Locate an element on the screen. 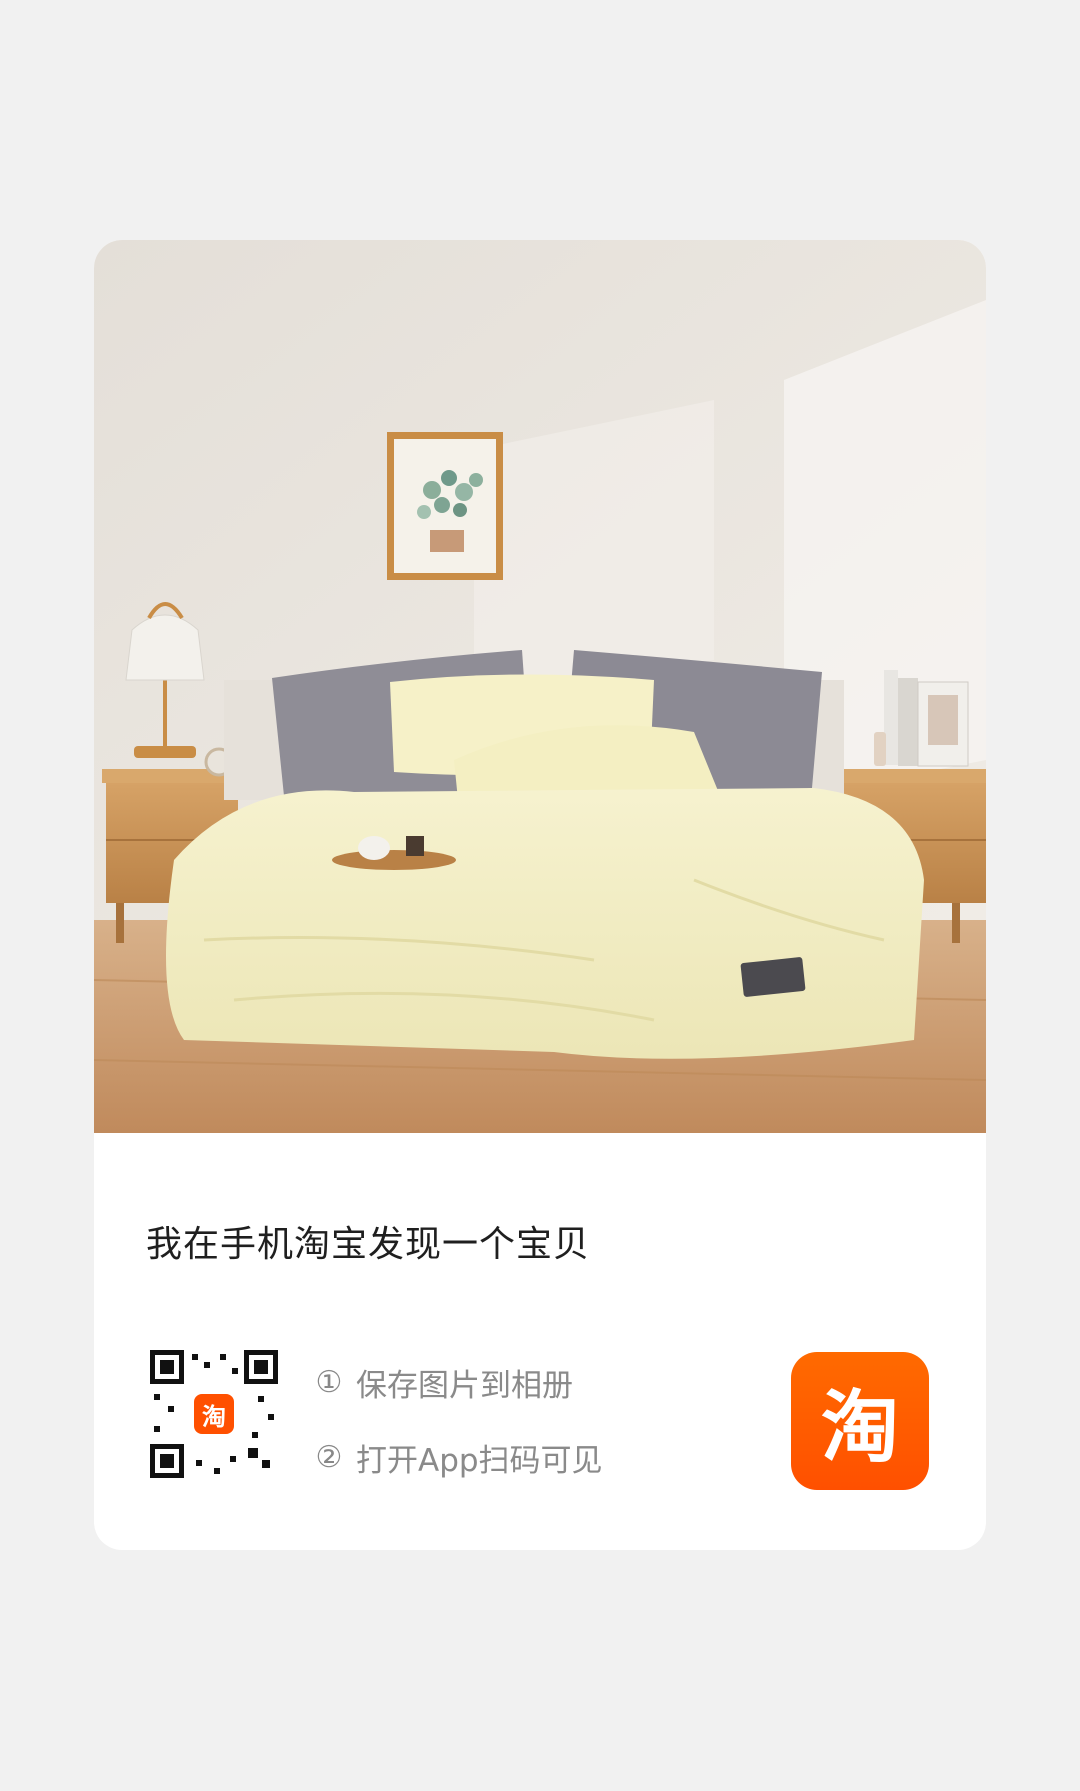 The height and width of the screenshot is (1791, 1080). taobao-app-icon: 淘 is located at coordinates (860, 1421).